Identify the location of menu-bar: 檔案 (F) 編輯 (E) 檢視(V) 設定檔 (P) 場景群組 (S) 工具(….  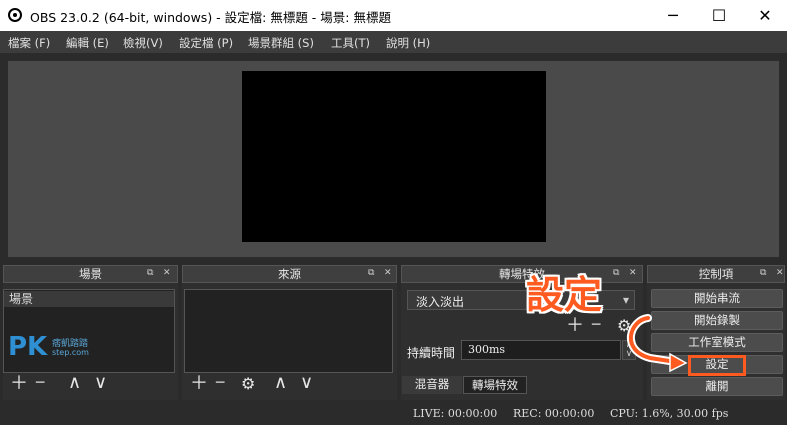
(393, 42).